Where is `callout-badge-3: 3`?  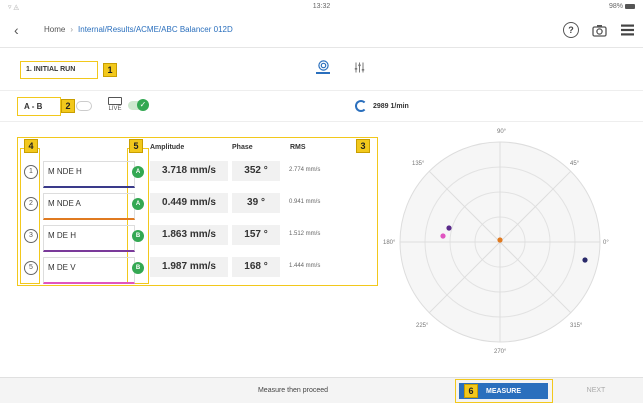 callout-badge-3: 3 is located at coordinates (363, 146).